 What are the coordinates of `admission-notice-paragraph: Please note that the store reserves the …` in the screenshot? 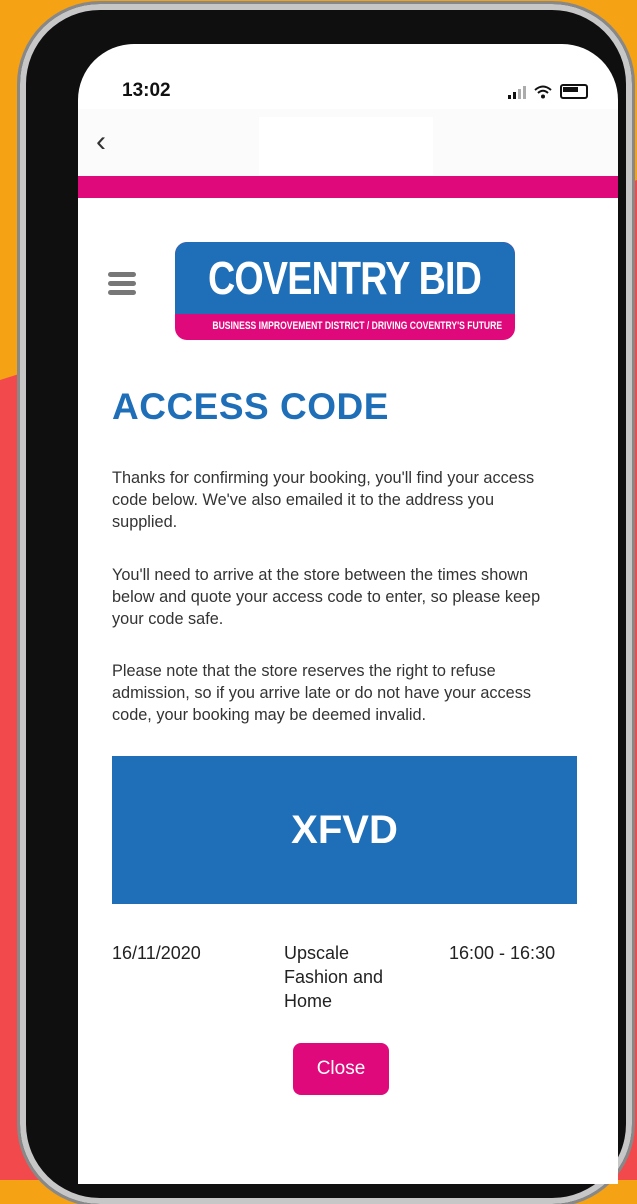 It's located at (321, 693).